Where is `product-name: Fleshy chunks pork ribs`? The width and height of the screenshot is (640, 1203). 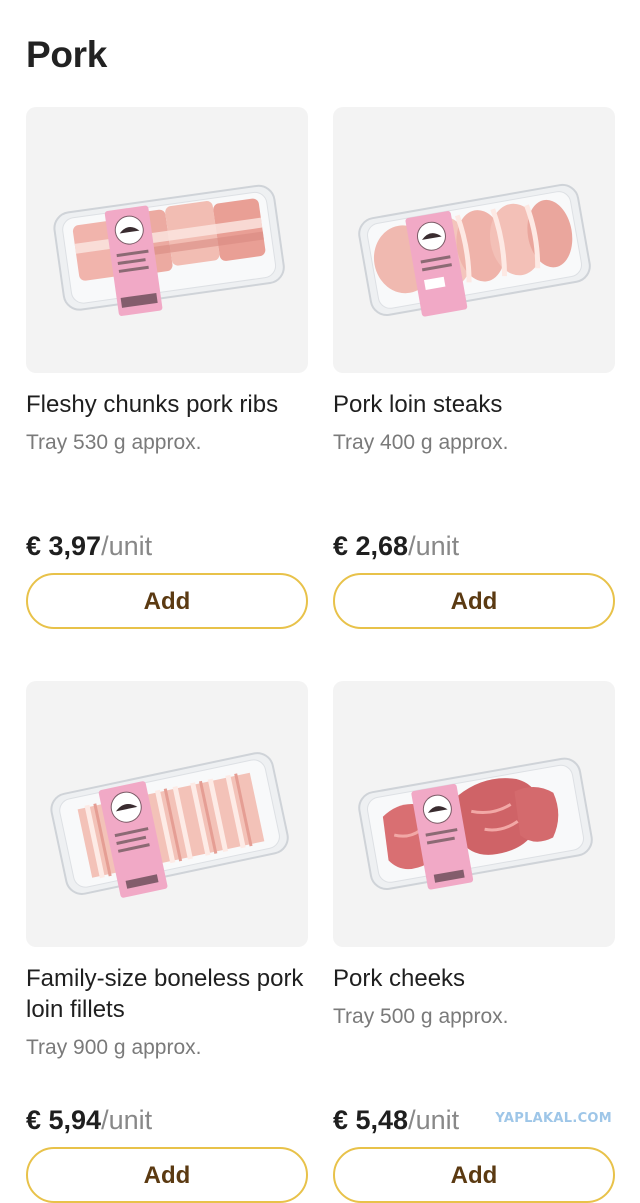 product-name: Fleshy chunks pork ribs is located at coordinates (171, 404).